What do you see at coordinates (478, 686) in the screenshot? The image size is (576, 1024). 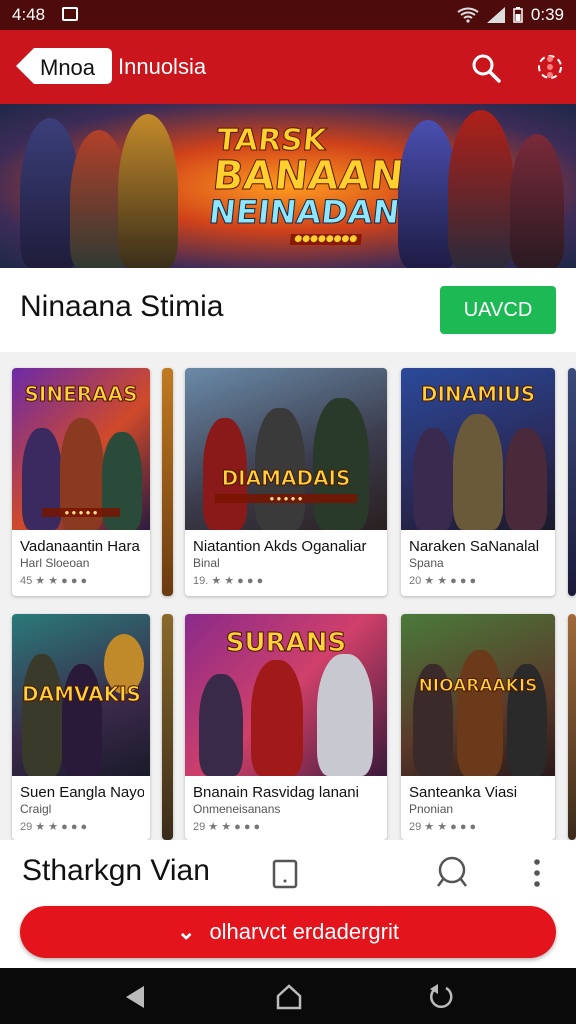 I see `game-thumb-title: NIOARAAKIS` at bounding box center [478, 686].